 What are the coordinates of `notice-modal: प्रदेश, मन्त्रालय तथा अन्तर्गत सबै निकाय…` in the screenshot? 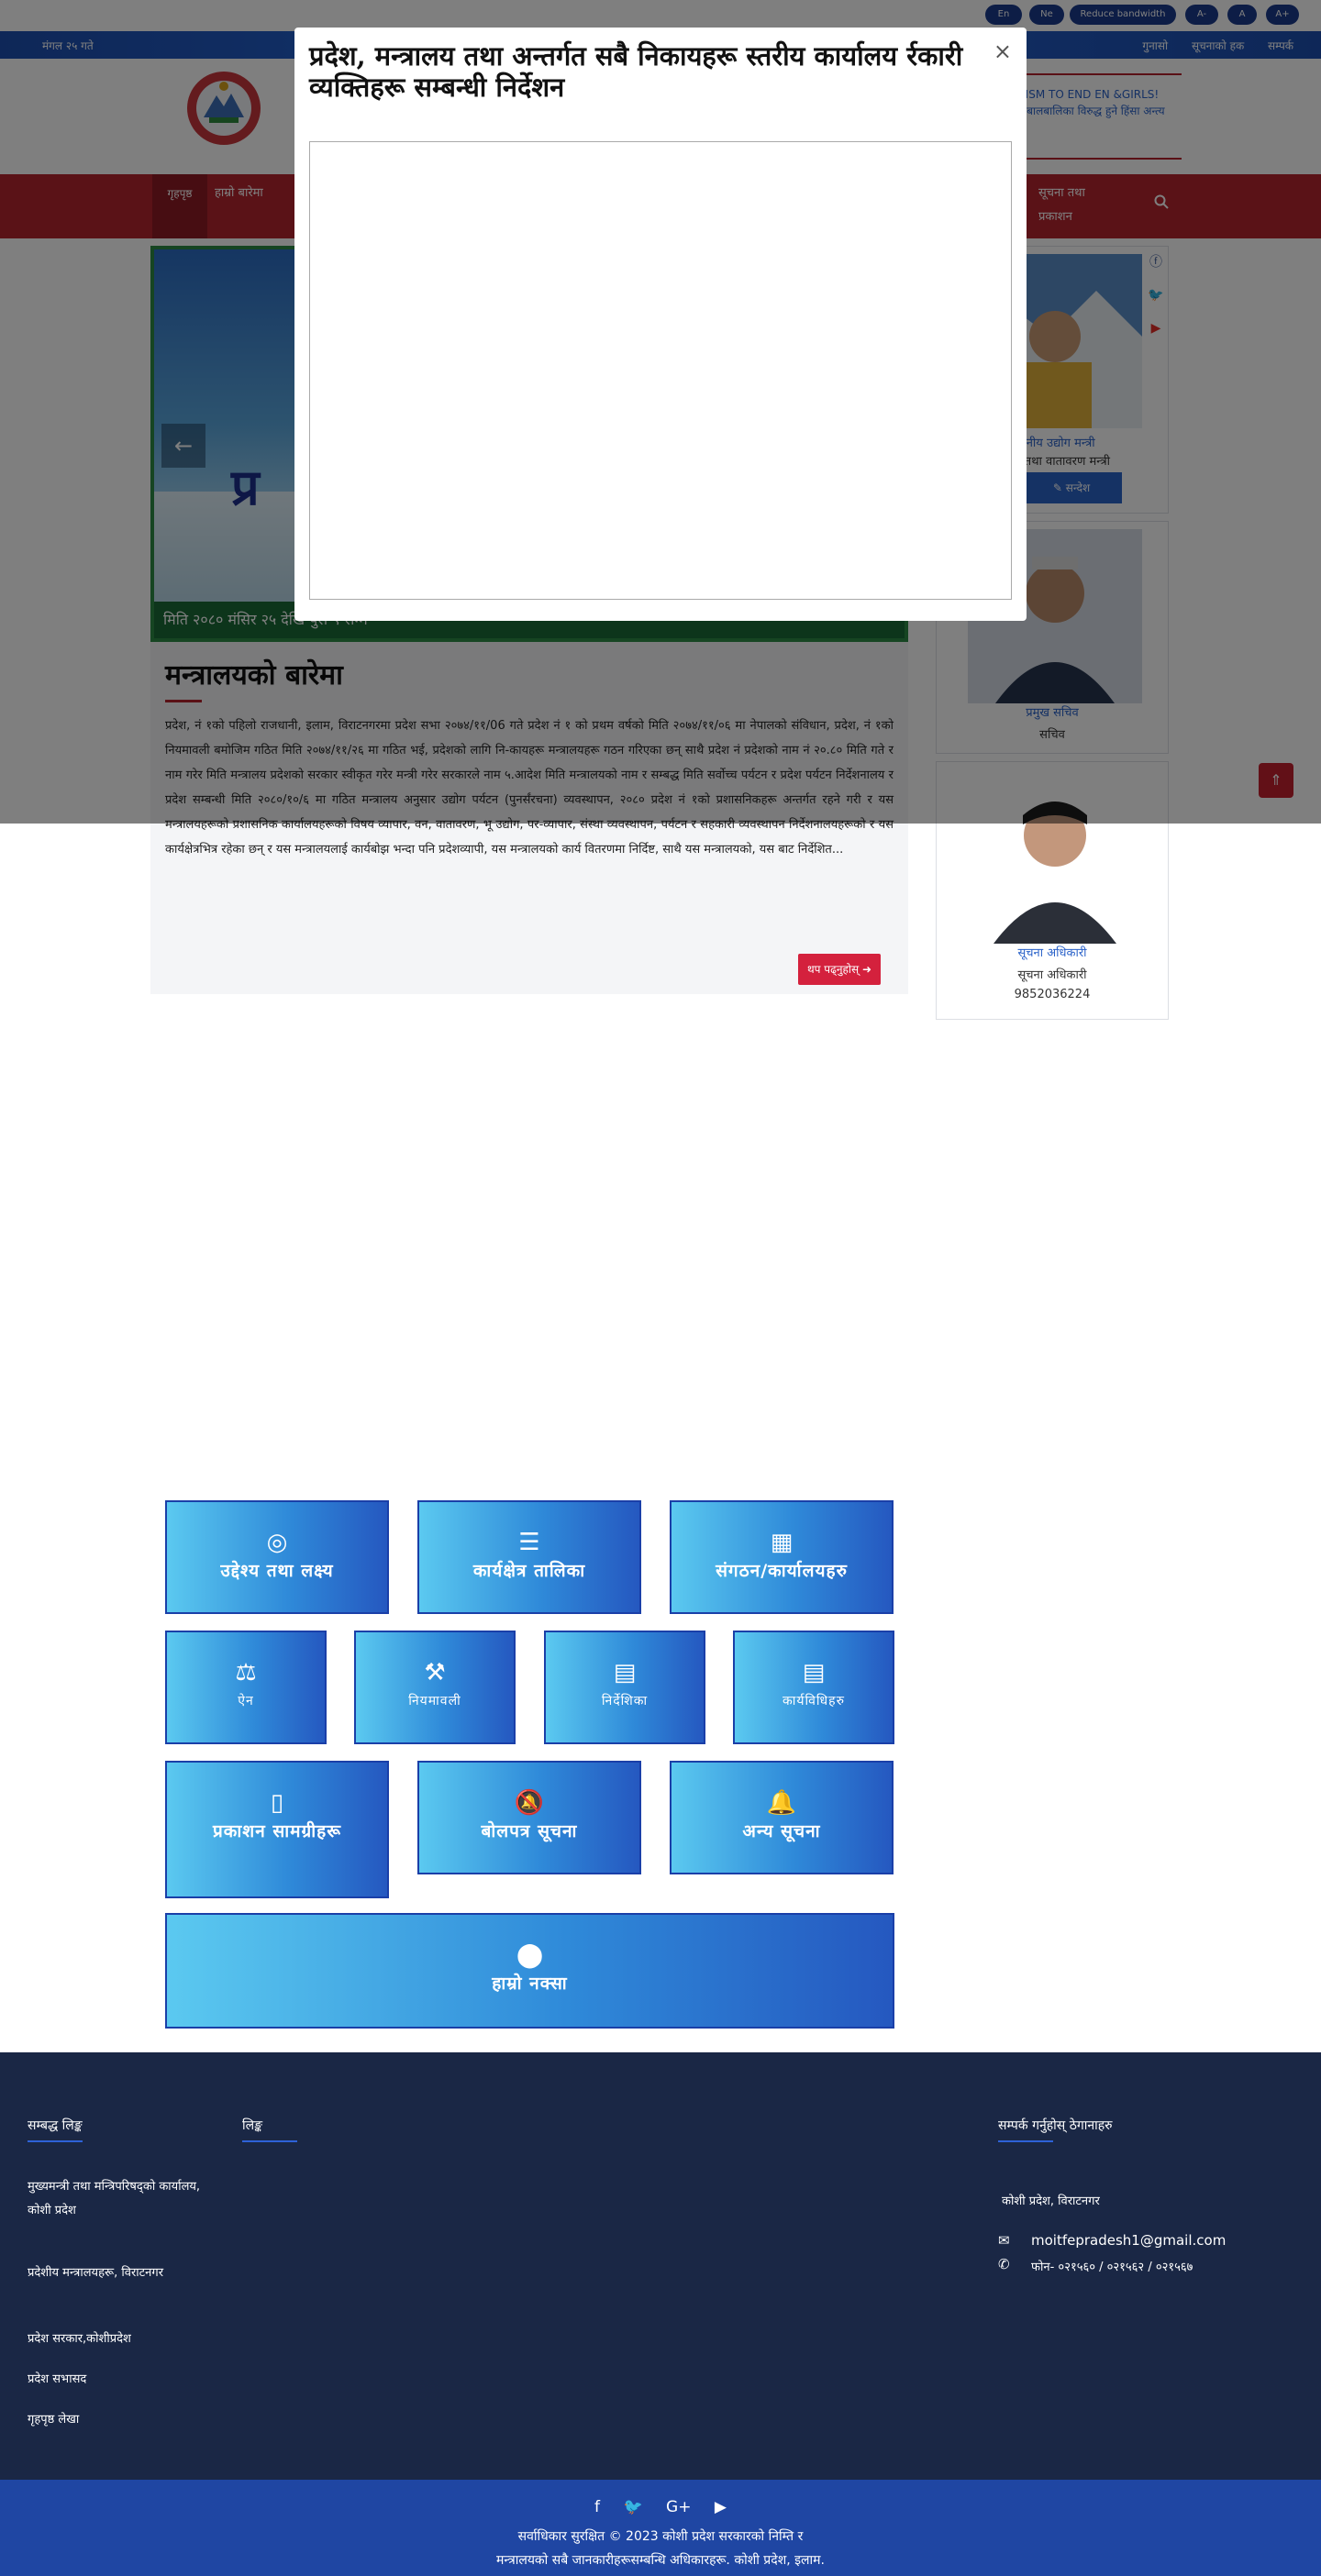 It's located at (660, 324).